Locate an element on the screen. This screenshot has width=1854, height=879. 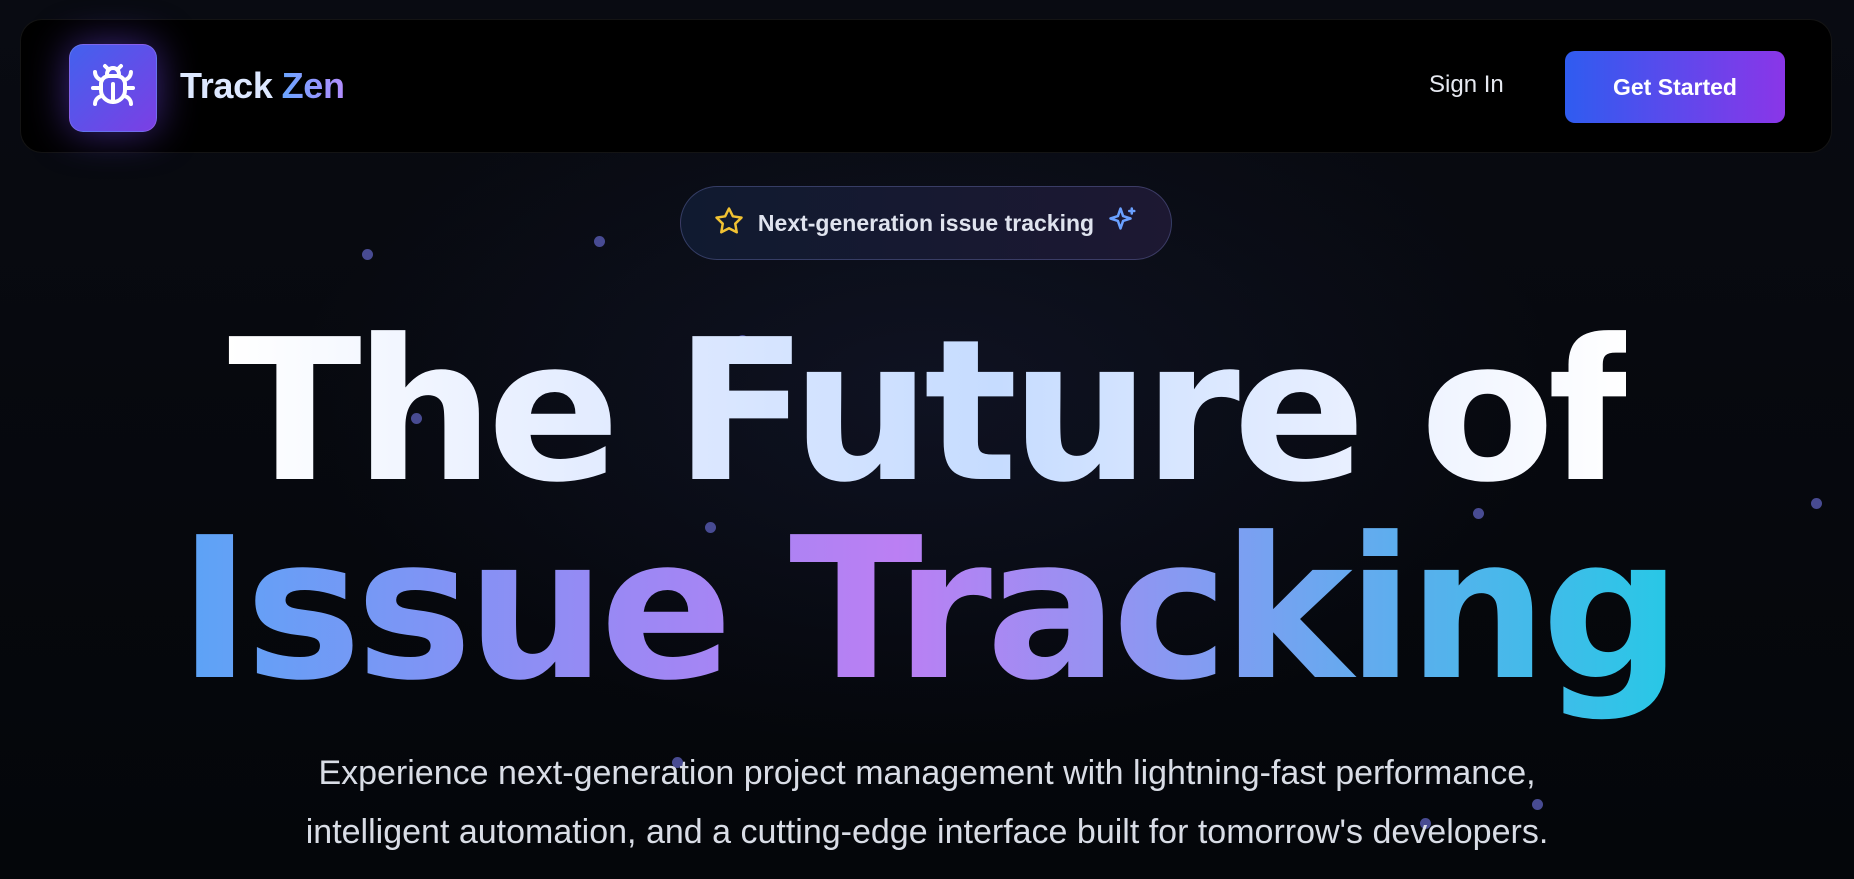
logo is located at coordinates (113, 88).